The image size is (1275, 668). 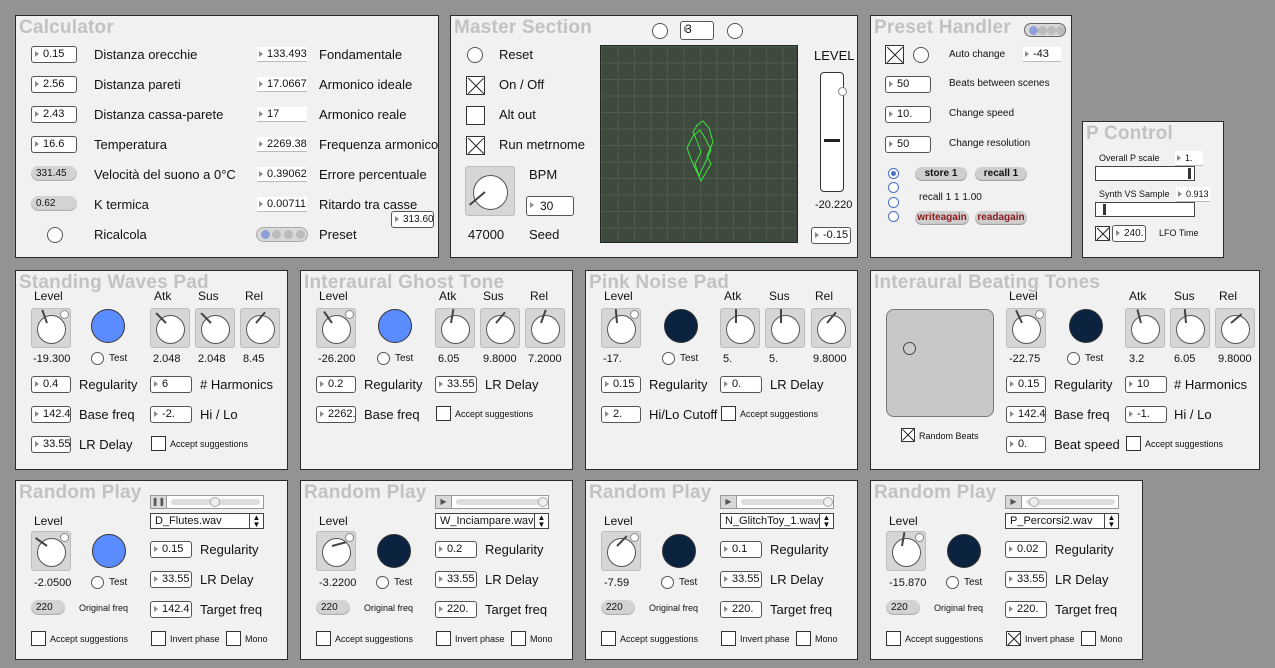 What do you see at coordinates (54, 144) in the screenshot?
I see `number-box: 16.6` at bounding box center [54, 144].